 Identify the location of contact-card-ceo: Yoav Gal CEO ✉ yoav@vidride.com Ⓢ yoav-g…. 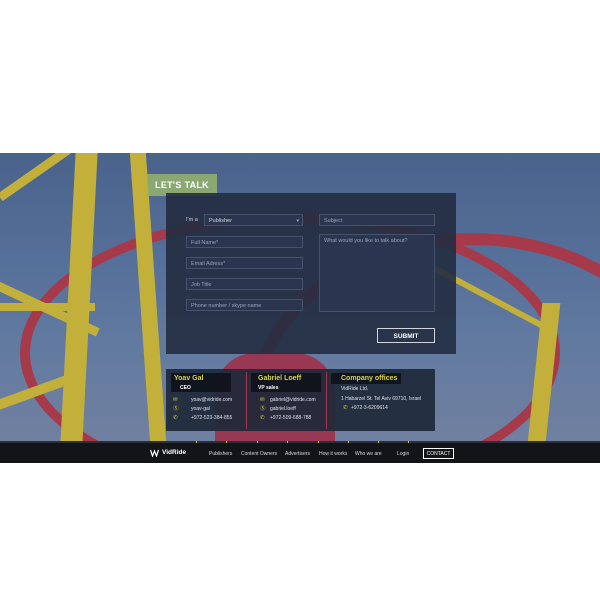
(206, 400).